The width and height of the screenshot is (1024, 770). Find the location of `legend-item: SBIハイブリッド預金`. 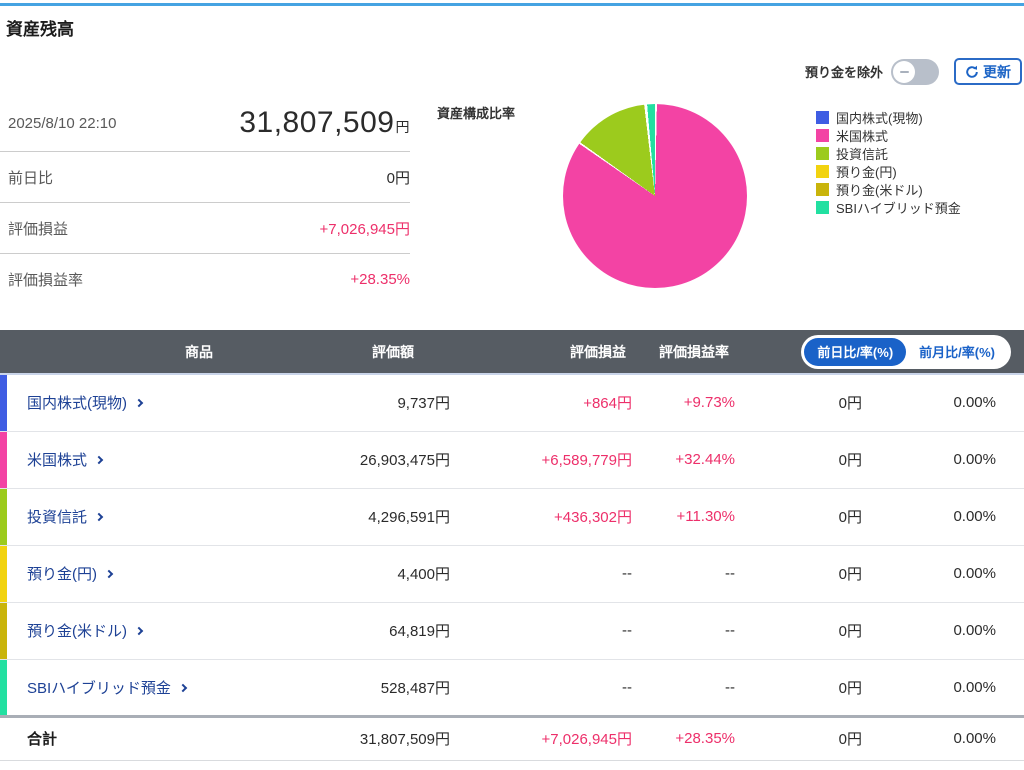

legend-item: SBIハイブリッド預金 is located at coordinates (888, 207).